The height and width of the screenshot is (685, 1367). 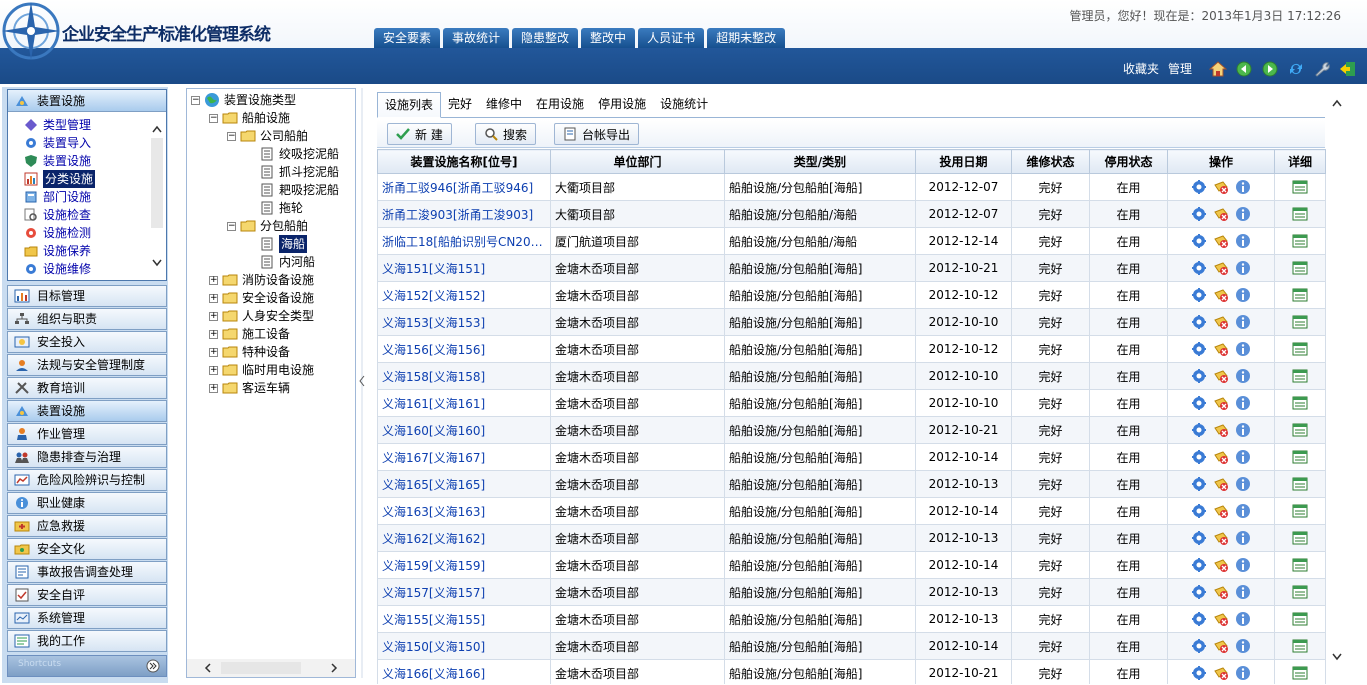 I want to click on tree-node-company-ships: − 公司船舶, so click(x=267, y=136).